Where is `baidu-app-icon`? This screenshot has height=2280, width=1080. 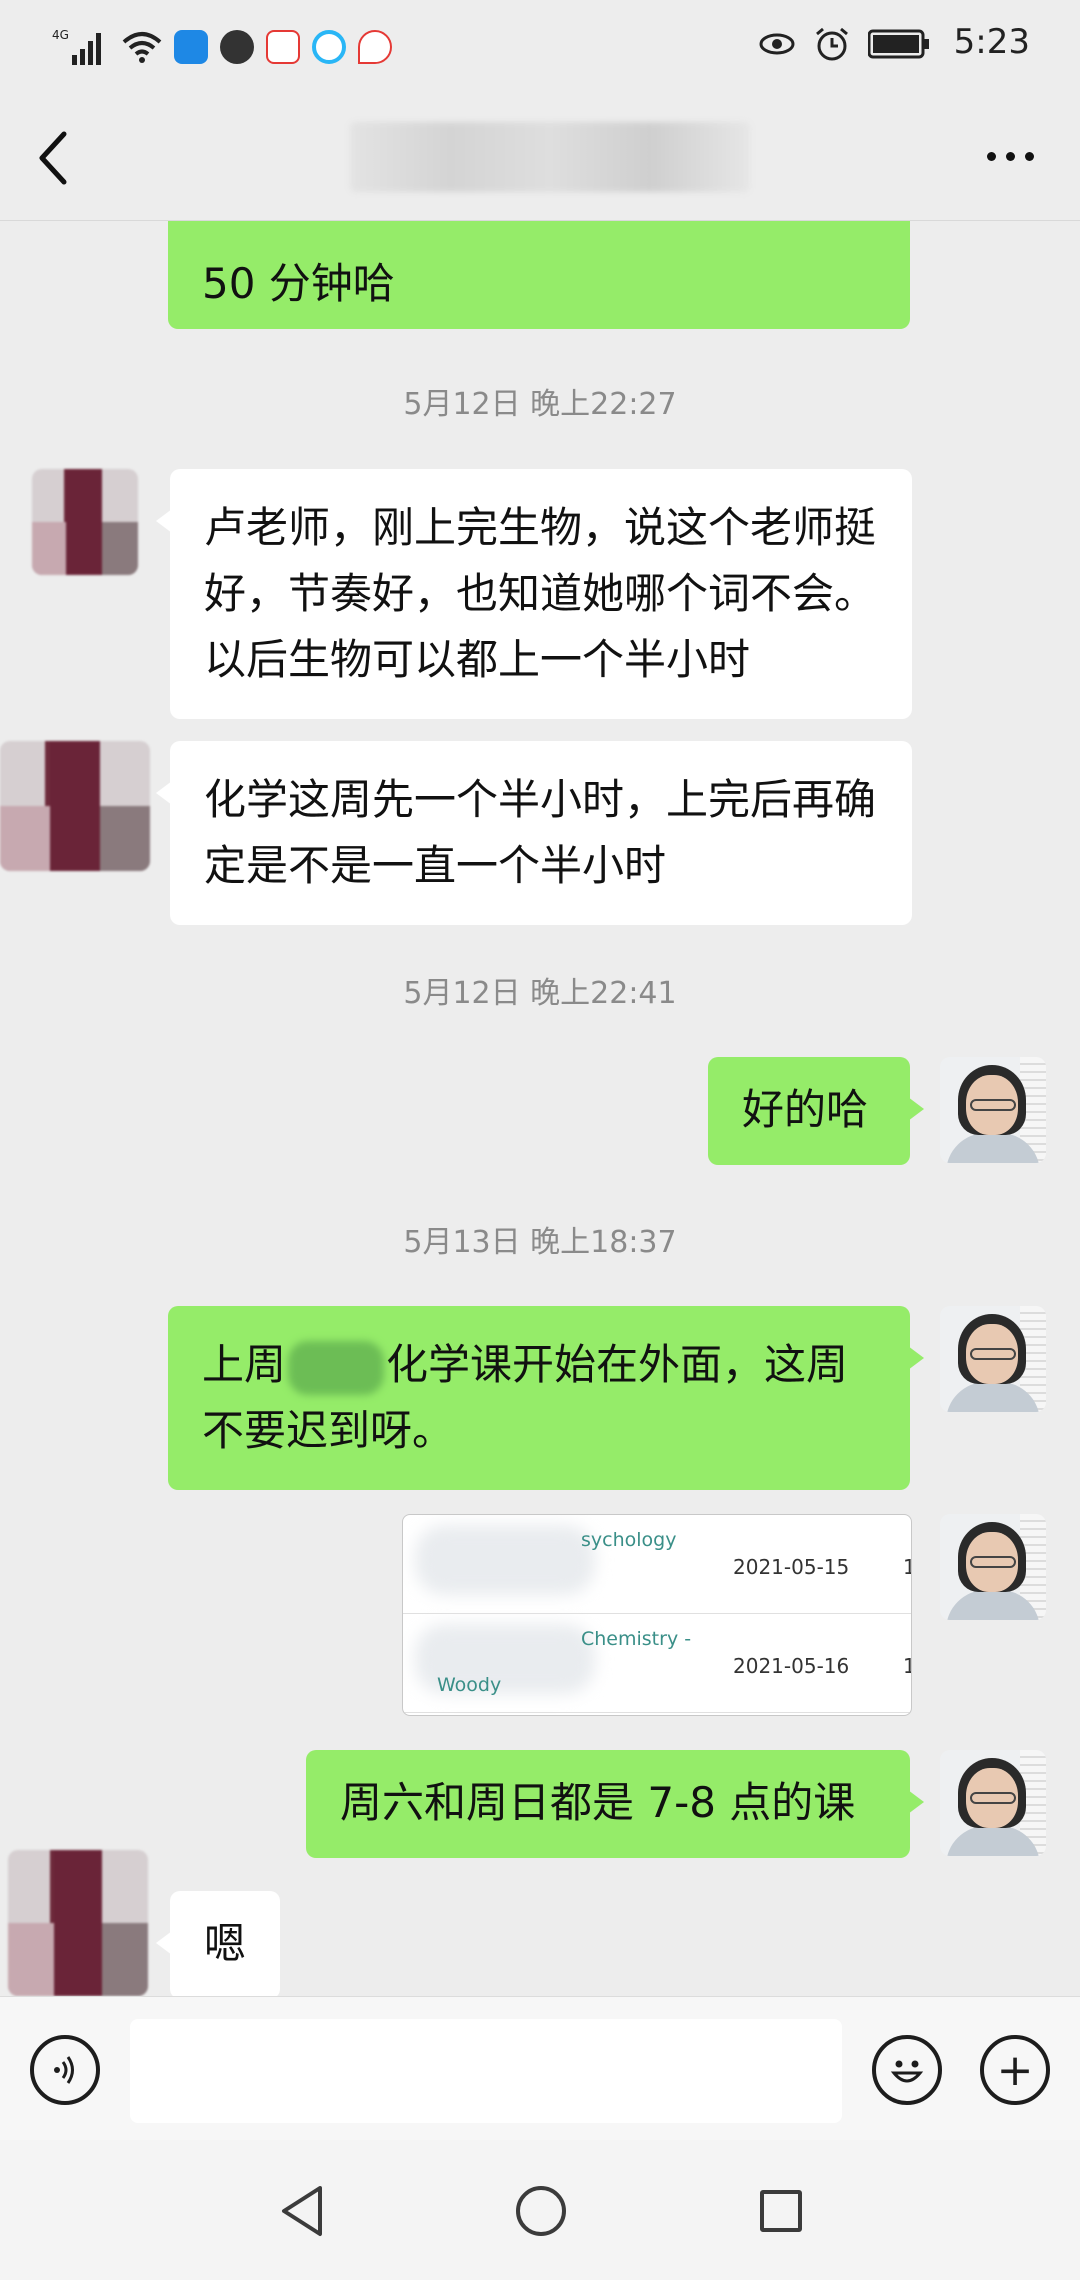
baidu-app-icon is located at coordinates (283, 47).